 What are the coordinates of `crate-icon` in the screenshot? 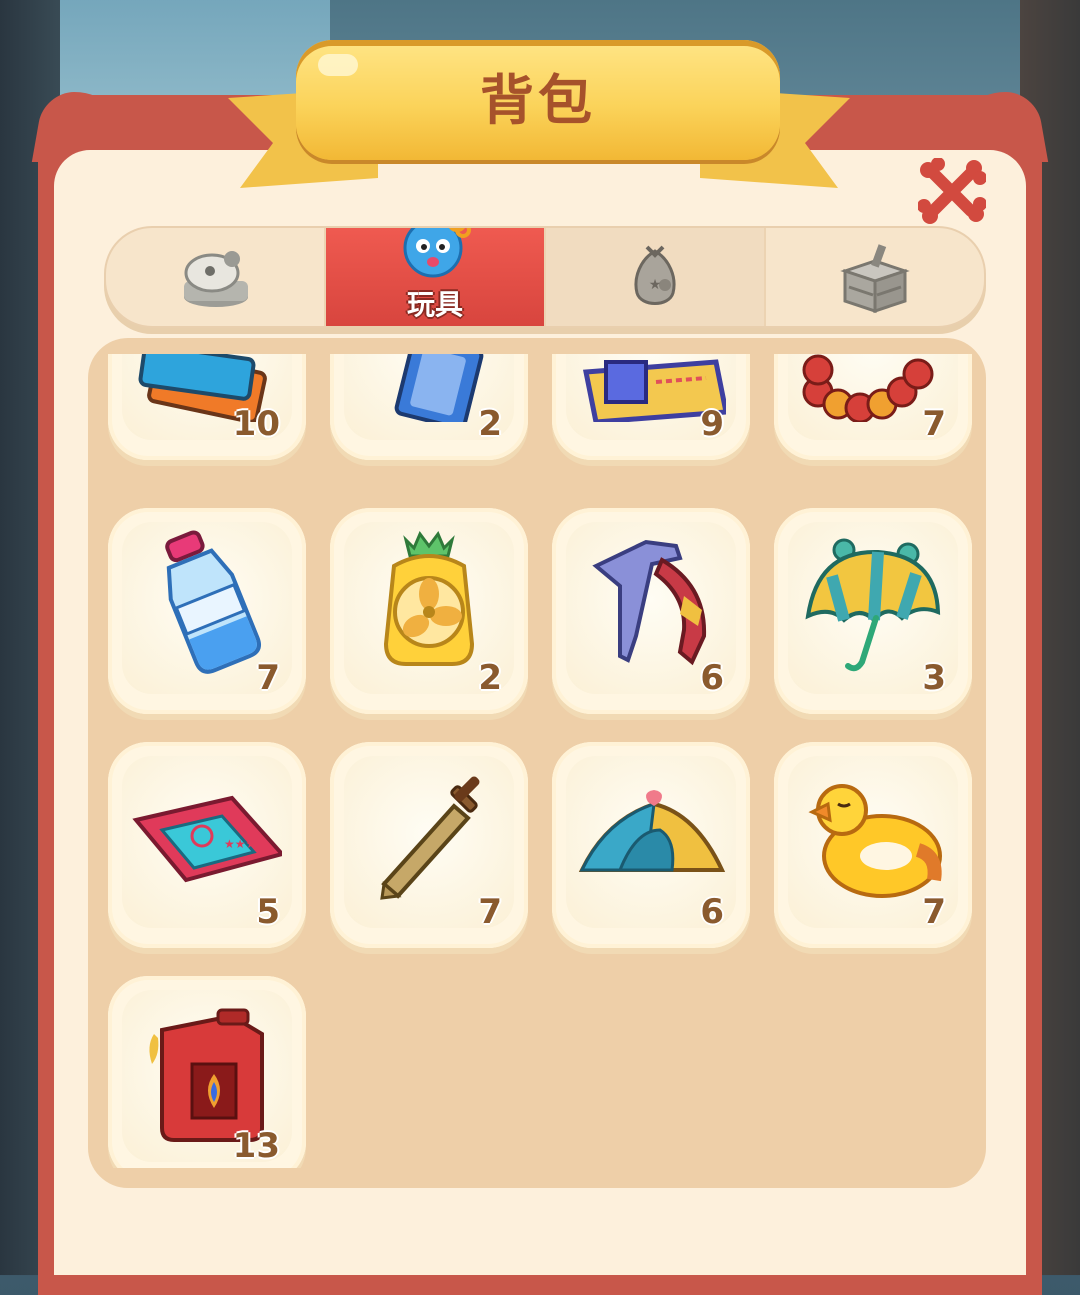 It's located at (875, 277).